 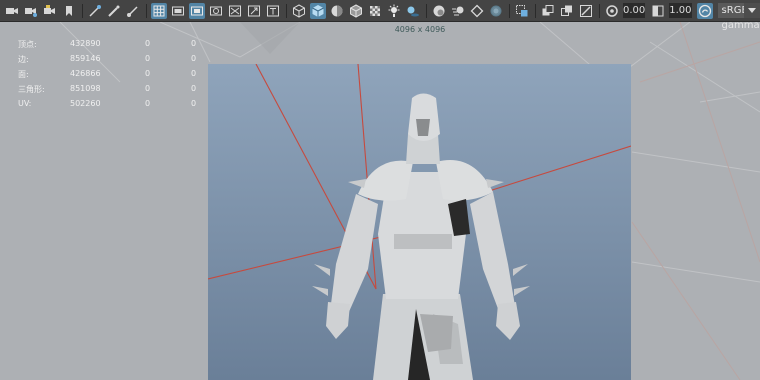 I want to click on hud-value: 502260, so click(x=85, y=103).